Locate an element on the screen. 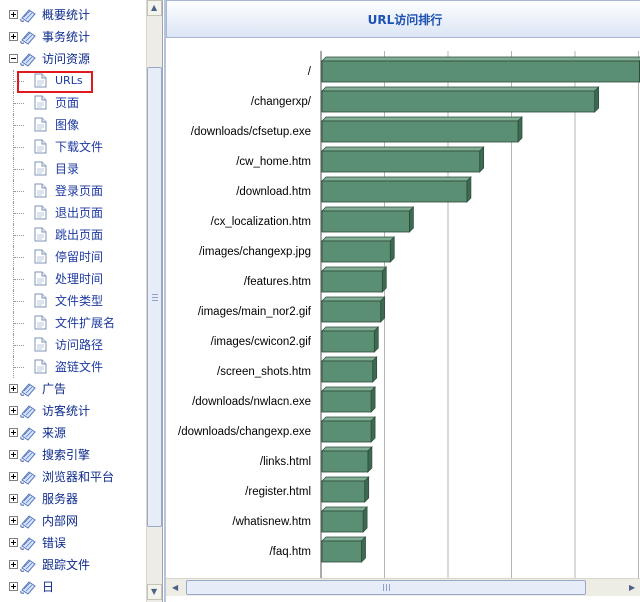 The image size is (640, 602). tree-node-label: 错误 is located at coordinates (54, 543).